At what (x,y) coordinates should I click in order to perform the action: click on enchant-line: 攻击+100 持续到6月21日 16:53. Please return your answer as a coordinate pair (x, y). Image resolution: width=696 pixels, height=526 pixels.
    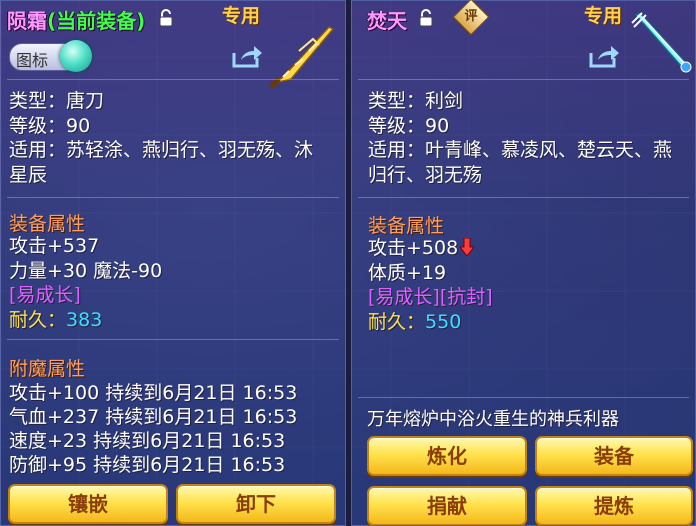
    Looking at the image, I should click on (153, 393).